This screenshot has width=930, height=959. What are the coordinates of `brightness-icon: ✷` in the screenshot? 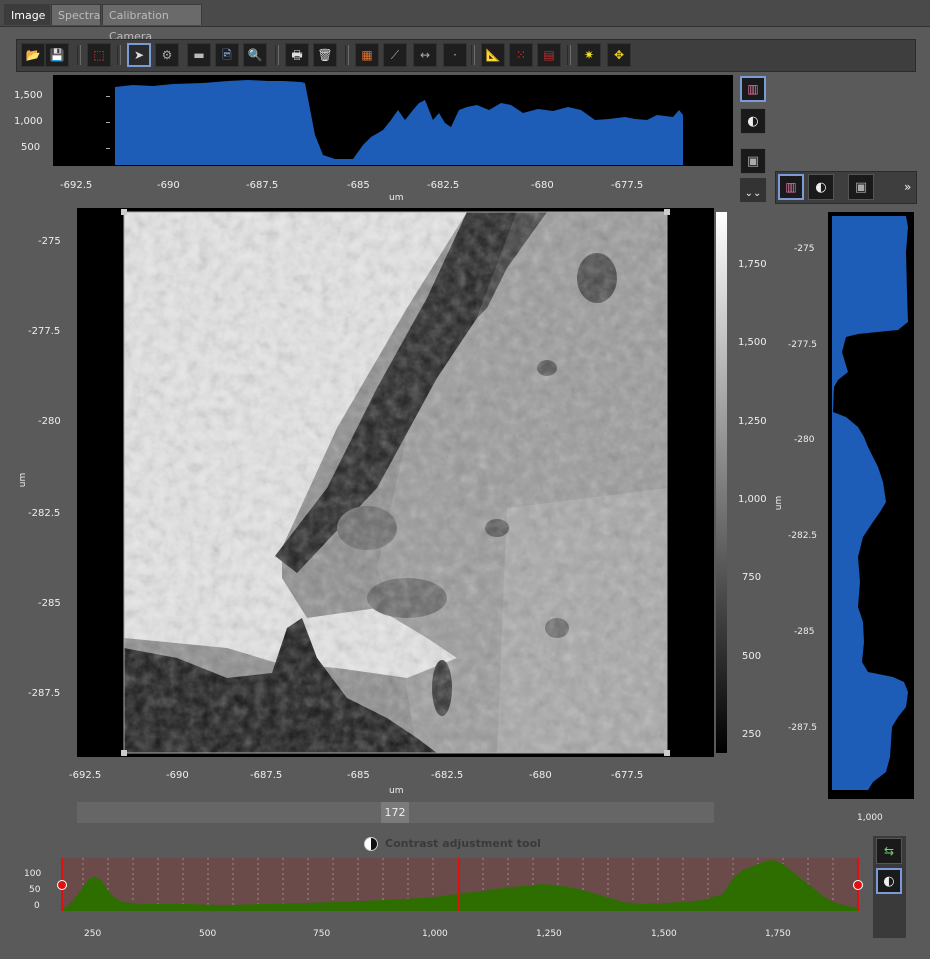 It's located at (589, 55).